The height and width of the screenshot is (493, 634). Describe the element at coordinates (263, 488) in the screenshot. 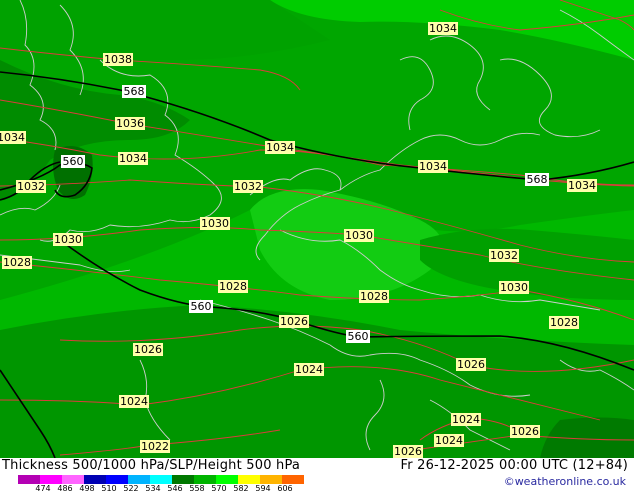

I see `scale-tick-label: 594` at that location.